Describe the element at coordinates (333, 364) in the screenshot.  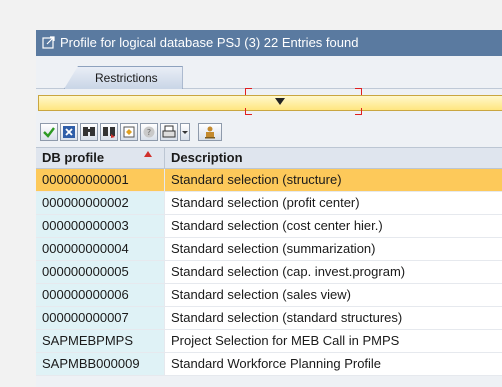
I see `description-cell: Standard Workforce Planning Profile` at that location.